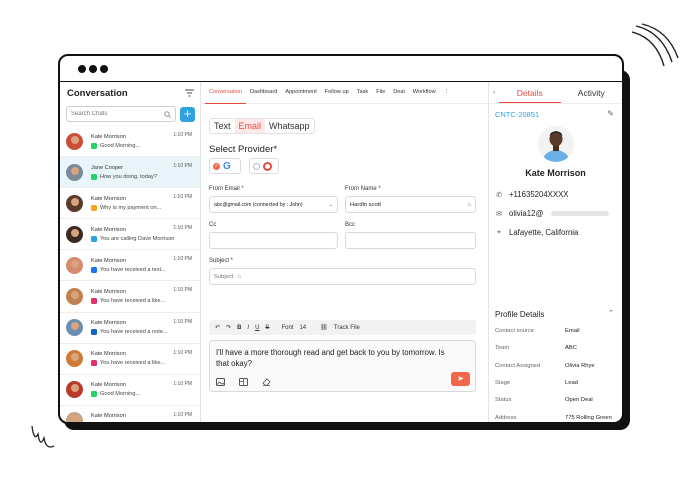 This screenshot has width=688, height=482. Describe the element at coordinates (337, 93) in the screenshot. I see `tab-follow-up: Follow up` at that location.